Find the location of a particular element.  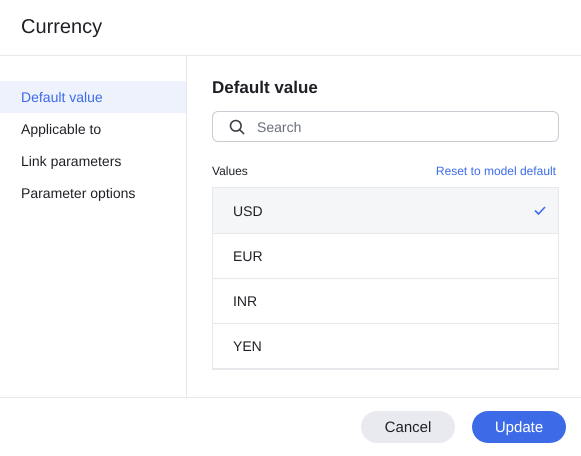

reset-link: Reset to model default is located at coordinates (496, 171).